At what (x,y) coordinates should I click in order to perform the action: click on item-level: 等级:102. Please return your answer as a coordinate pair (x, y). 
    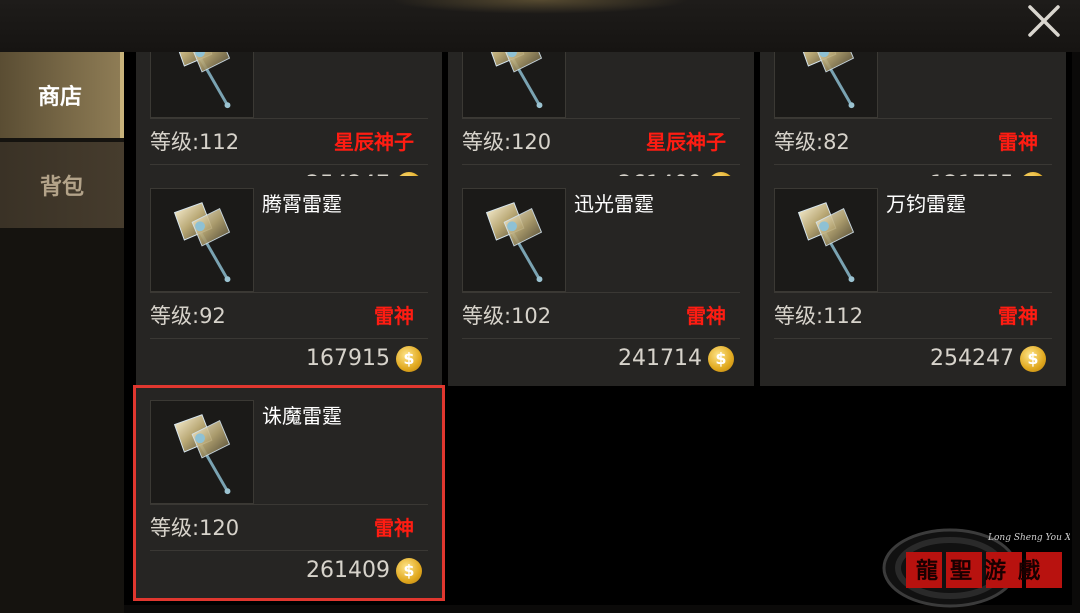
    Looking at the image, I should click on (507, 316).